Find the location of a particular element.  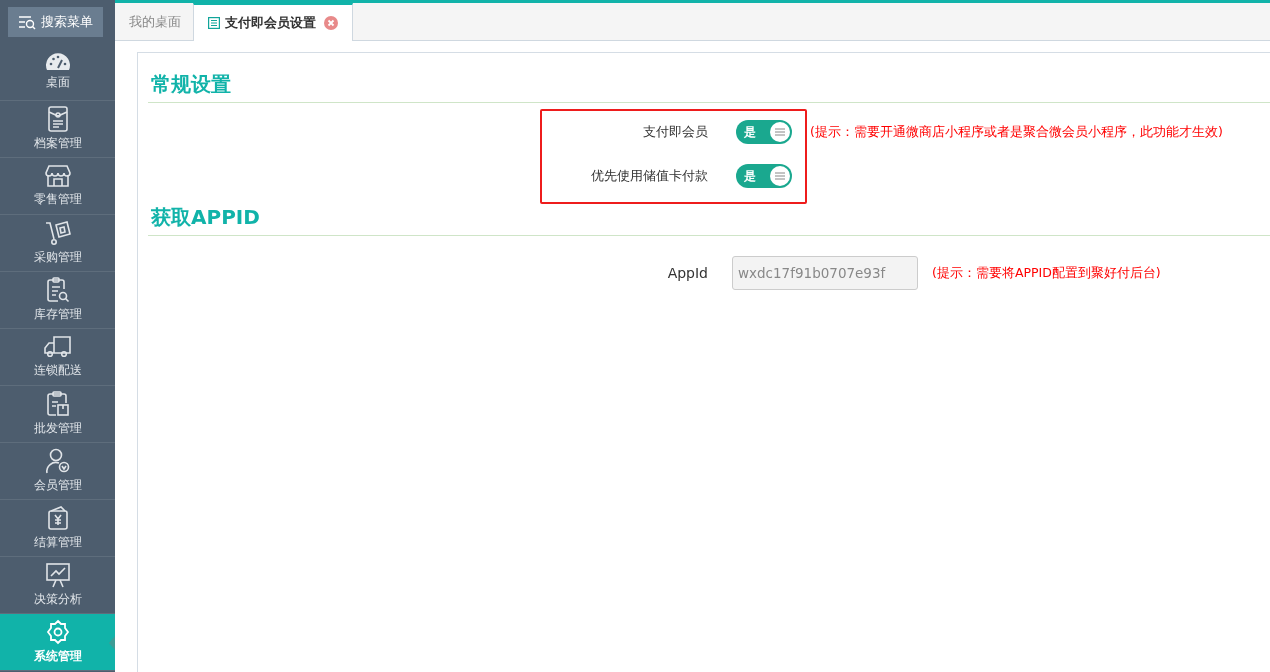

clipboard-box-icon is located at coordinates (57, 404).